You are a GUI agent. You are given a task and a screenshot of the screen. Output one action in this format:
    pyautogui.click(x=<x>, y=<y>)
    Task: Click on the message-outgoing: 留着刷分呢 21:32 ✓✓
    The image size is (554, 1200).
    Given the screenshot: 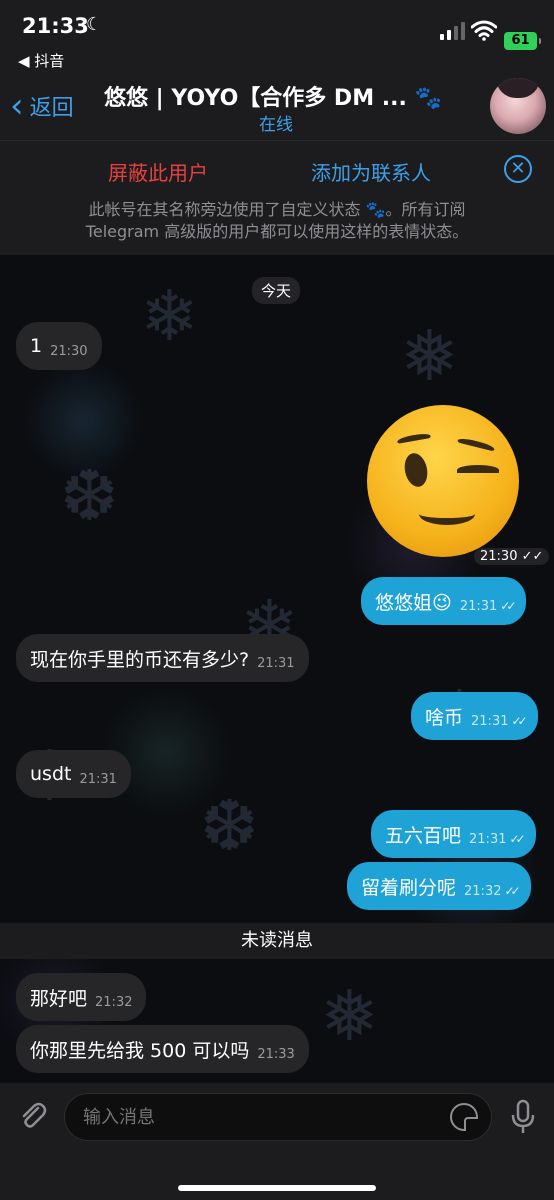 What is the action you would take?
    pyautogui.click(x=439, y=886)
    